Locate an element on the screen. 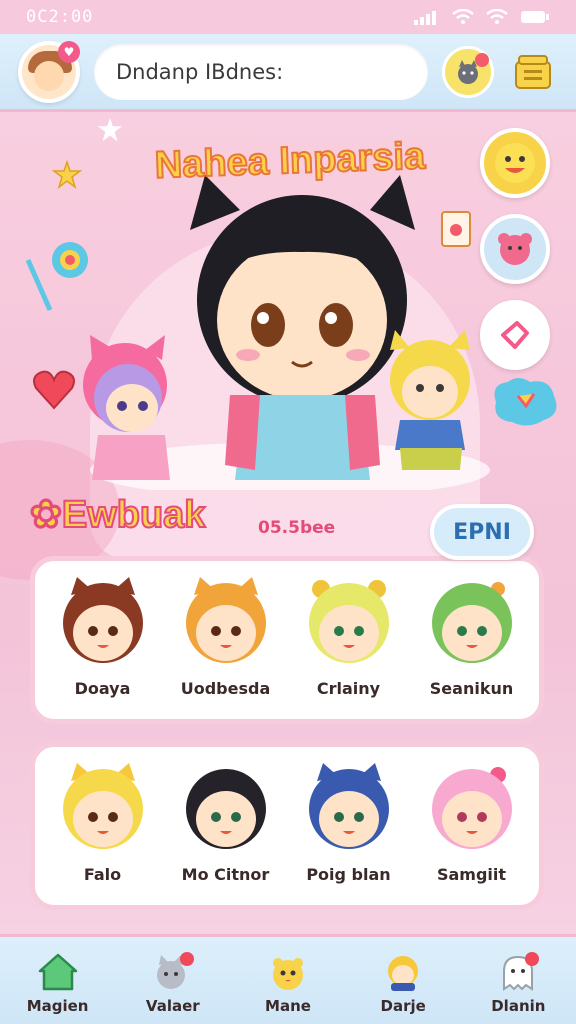 Image resolution: width=576 pixels, height=1024 pixels. character-name: Poig blan is located at coordinates (348, 874).